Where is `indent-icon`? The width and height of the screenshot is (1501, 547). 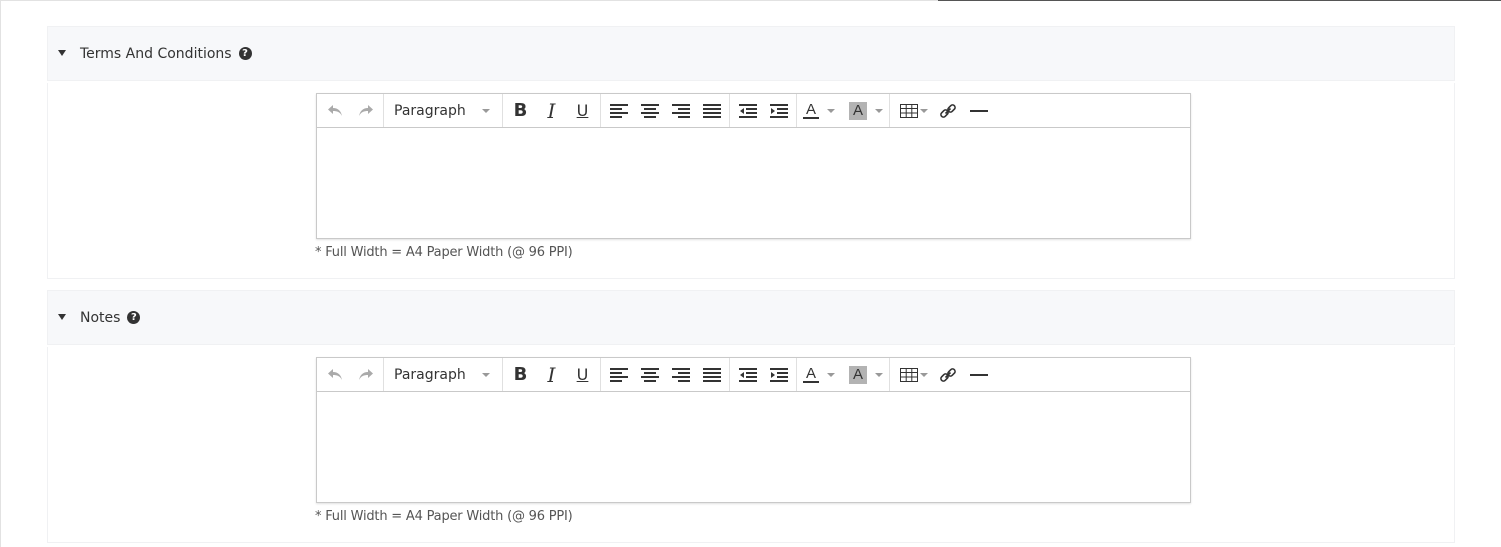 indent-icon is located at coordinates (778, 110).